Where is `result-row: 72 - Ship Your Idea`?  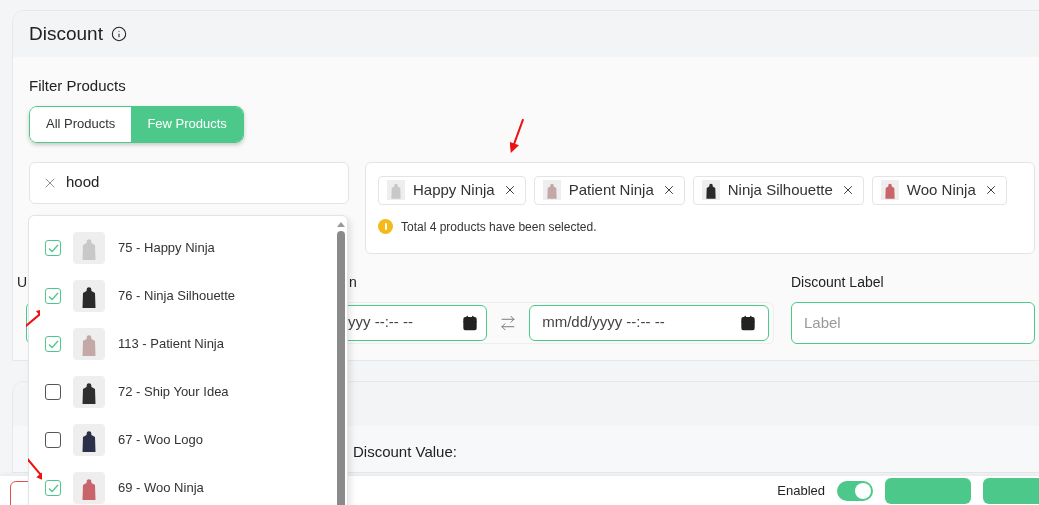 result-row: 72 - Ship Your Idea is located at coordinates (182, 392).